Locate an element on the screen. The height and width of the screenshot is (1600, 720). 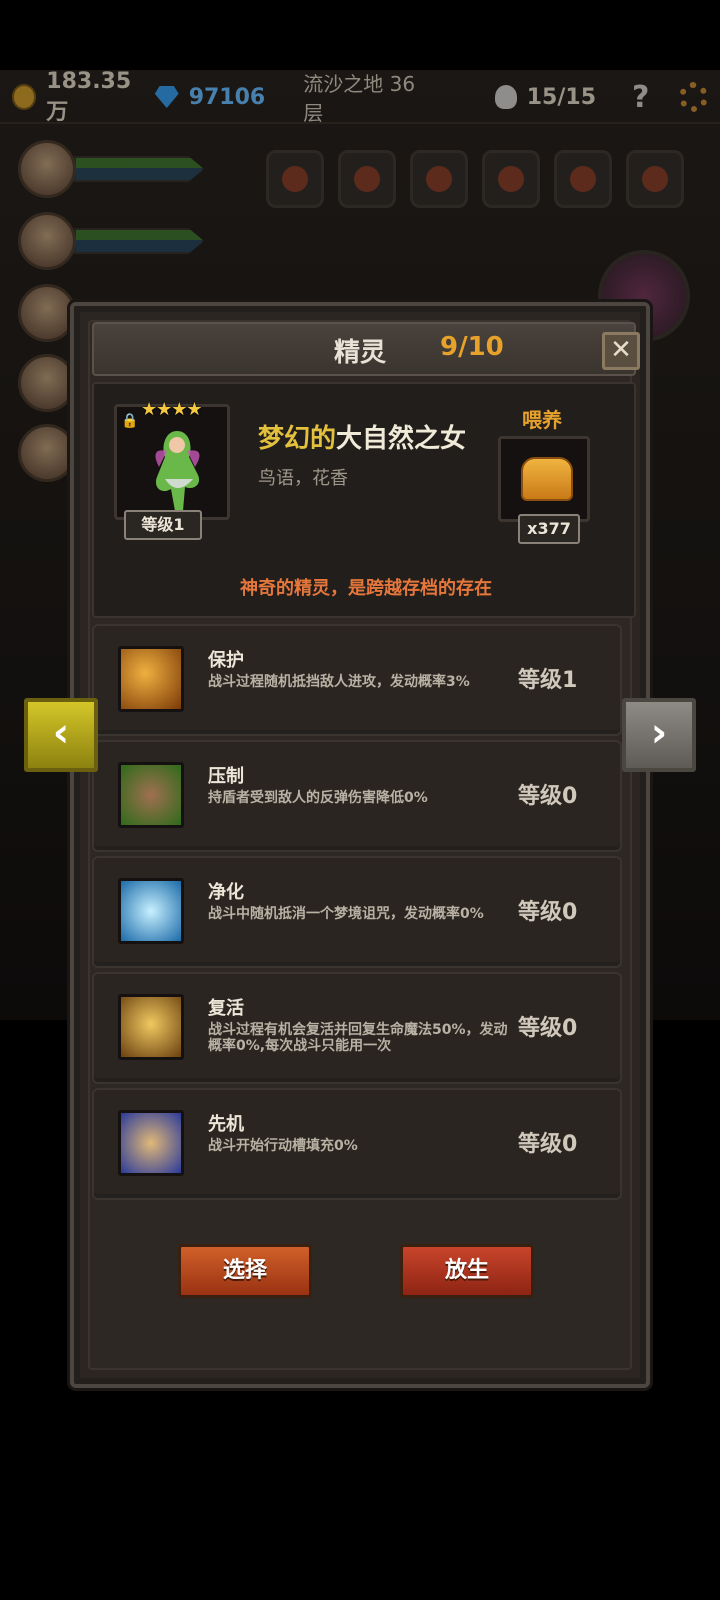
close-button: ✕ is located at coordinates (621, 351).